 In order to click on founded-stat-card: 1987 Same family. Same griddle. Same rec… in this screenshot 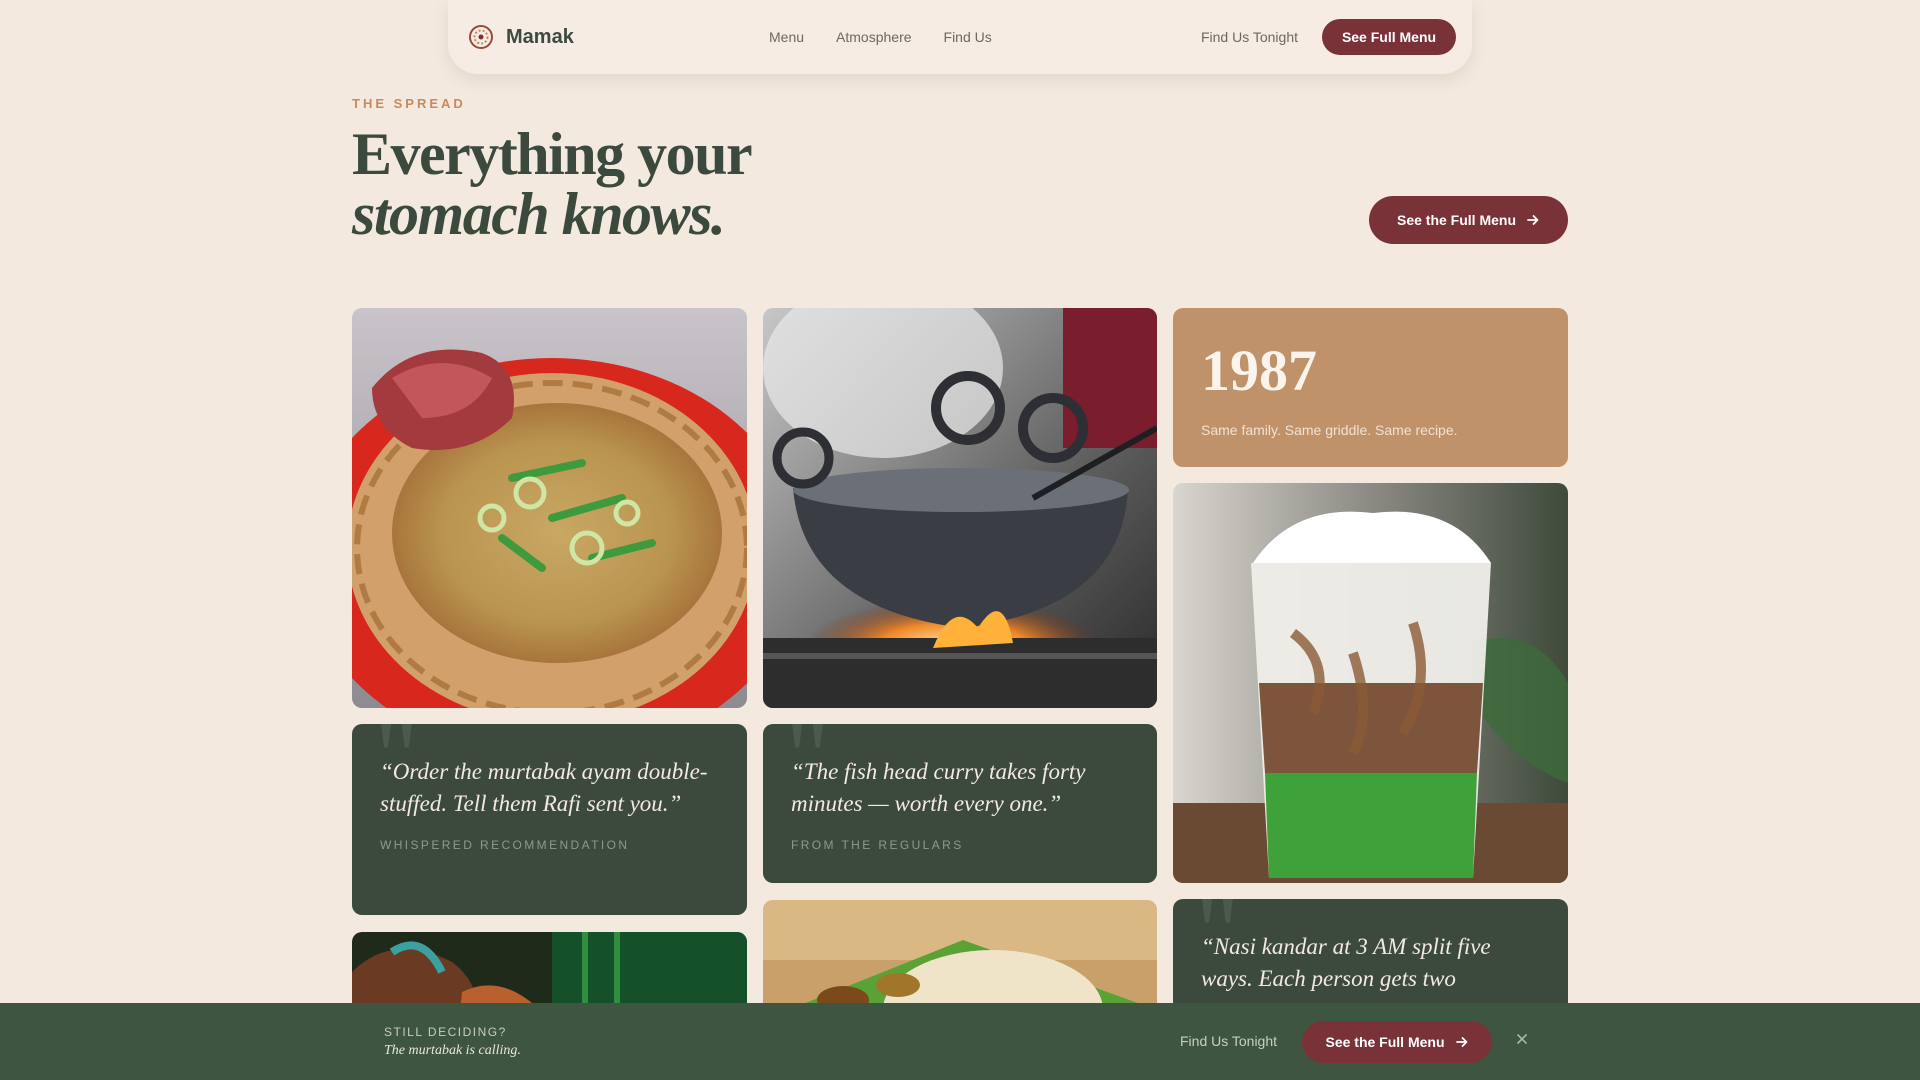, I will do `click(1370, 387)`.